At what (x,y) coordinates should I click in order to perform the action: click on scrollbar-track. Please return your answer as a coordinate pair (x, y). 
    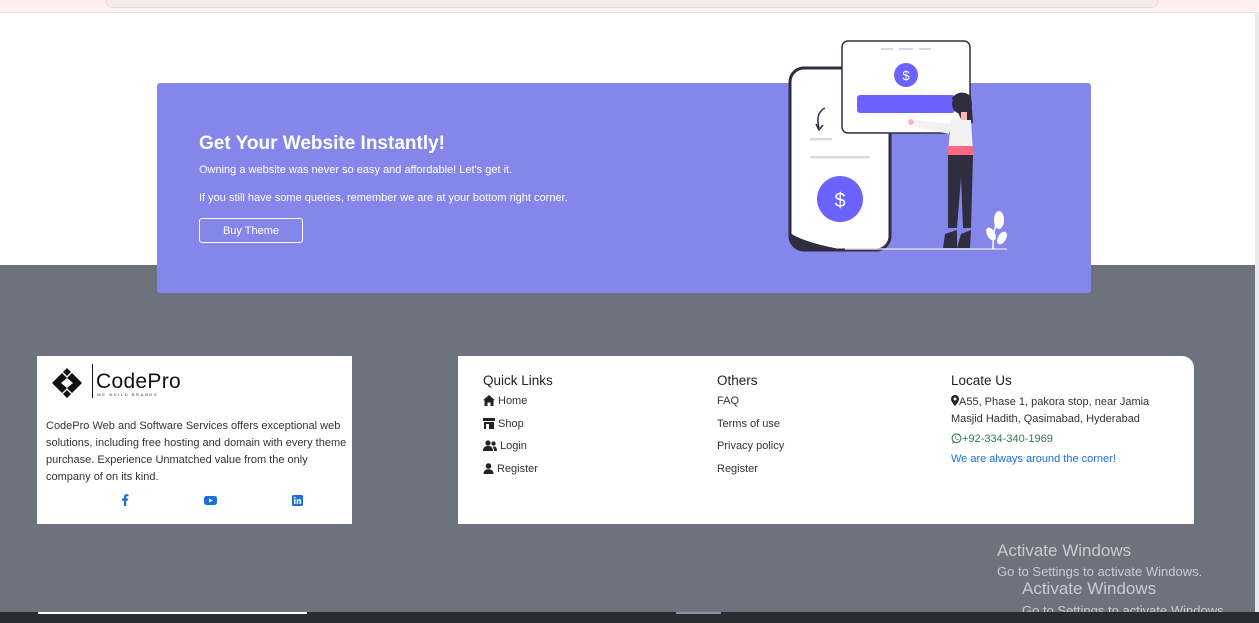
    Looking at the image, I should click on (1257, 317).